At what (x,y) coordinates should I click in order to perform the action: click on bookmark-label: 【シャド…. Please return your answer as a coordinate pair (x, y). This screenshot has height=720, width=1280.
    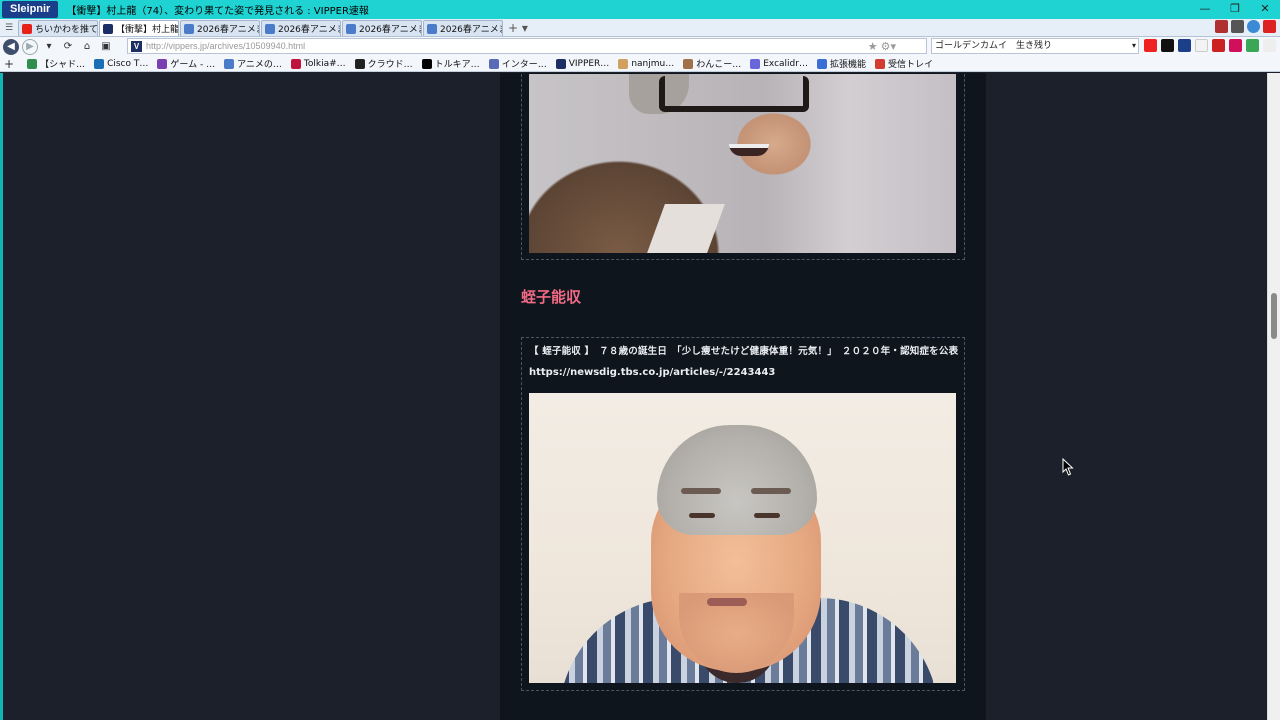
    Looking at the image, I should click on (63, 65).